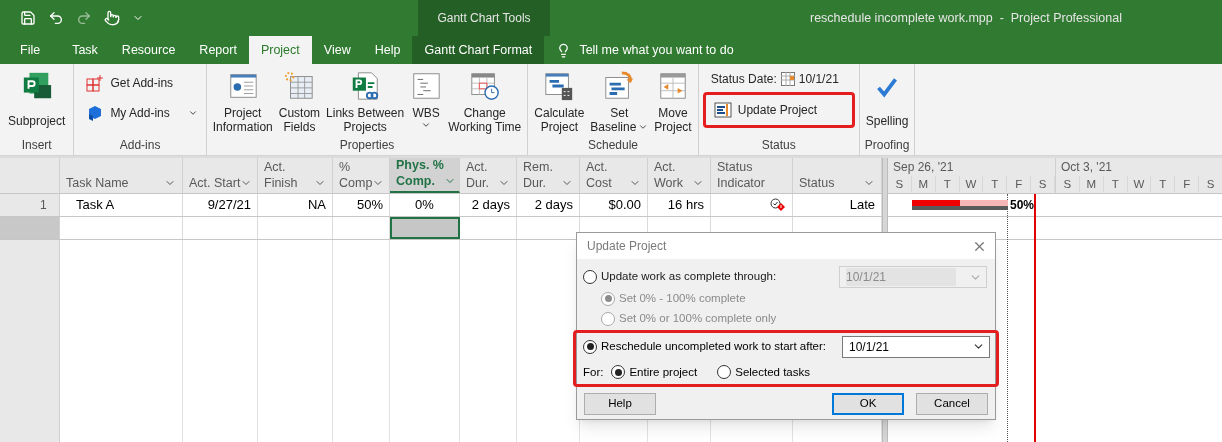 This screenshot has height=442, width=1222. I want to click on column-header: Phys. % Comp., so click(425, 175).